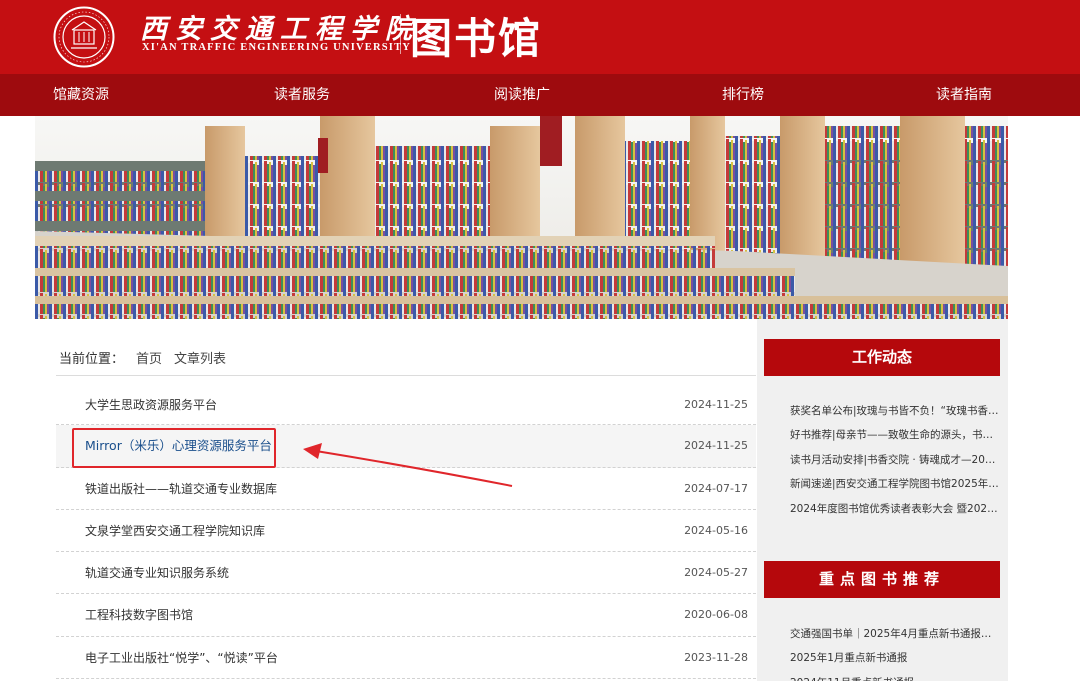 The height and width of the screenshot is (681, 1080). What do you see at coordinates (139, 615) in the screenshot?
I see `article-title: 工程科技数字图书馆` at bounding box center [139, 615].